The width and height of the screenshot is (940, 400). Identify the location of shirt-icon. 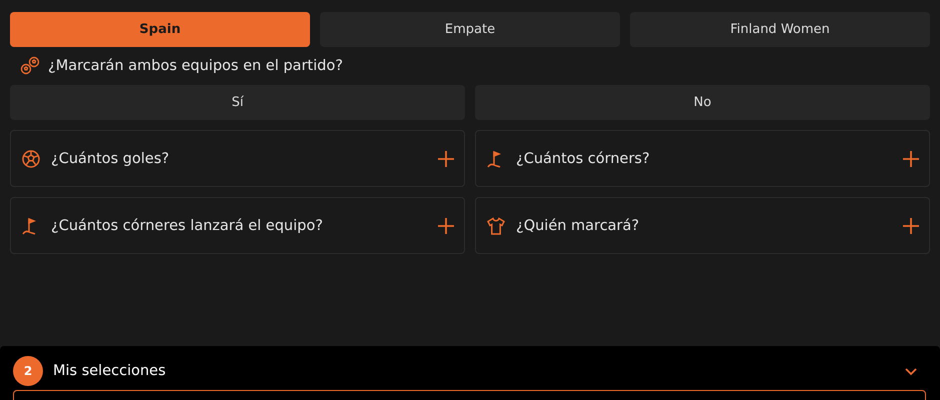
(496, 226).